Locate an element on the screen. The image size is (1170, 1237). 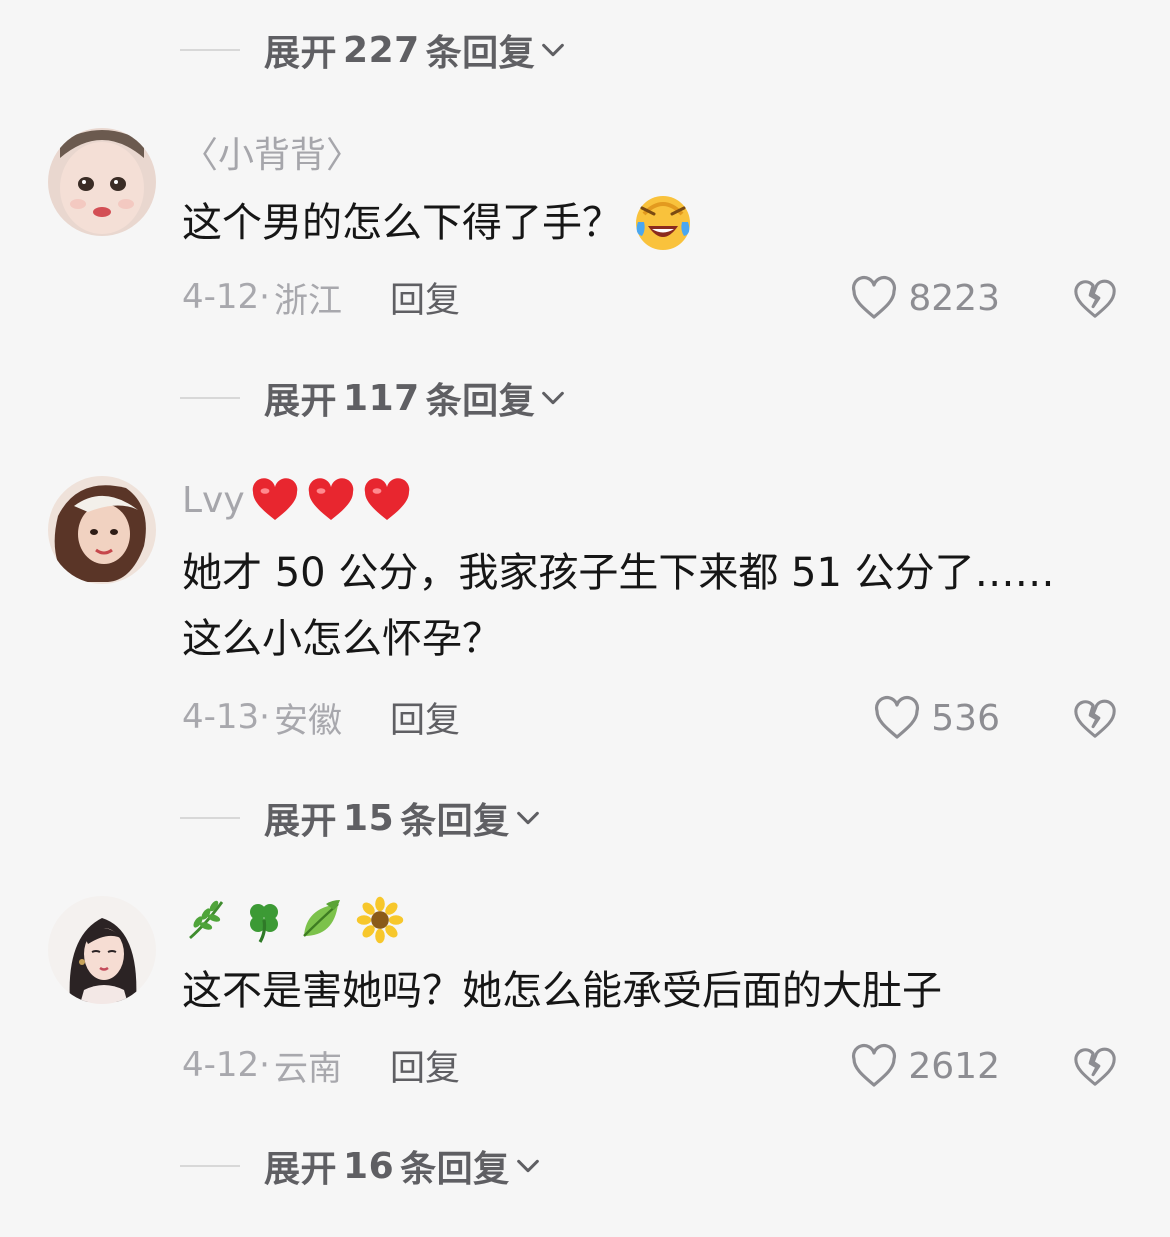
like-count: 2612 is located at coordinates (954, 1066).